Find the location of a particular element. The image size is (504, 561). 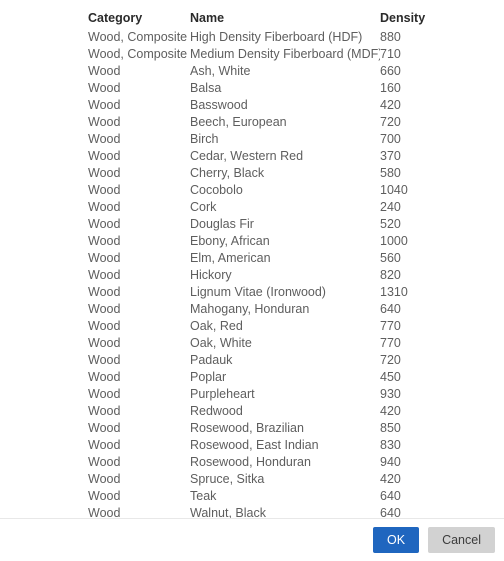

cell-density: 560 is located at coordinates (390, 258).